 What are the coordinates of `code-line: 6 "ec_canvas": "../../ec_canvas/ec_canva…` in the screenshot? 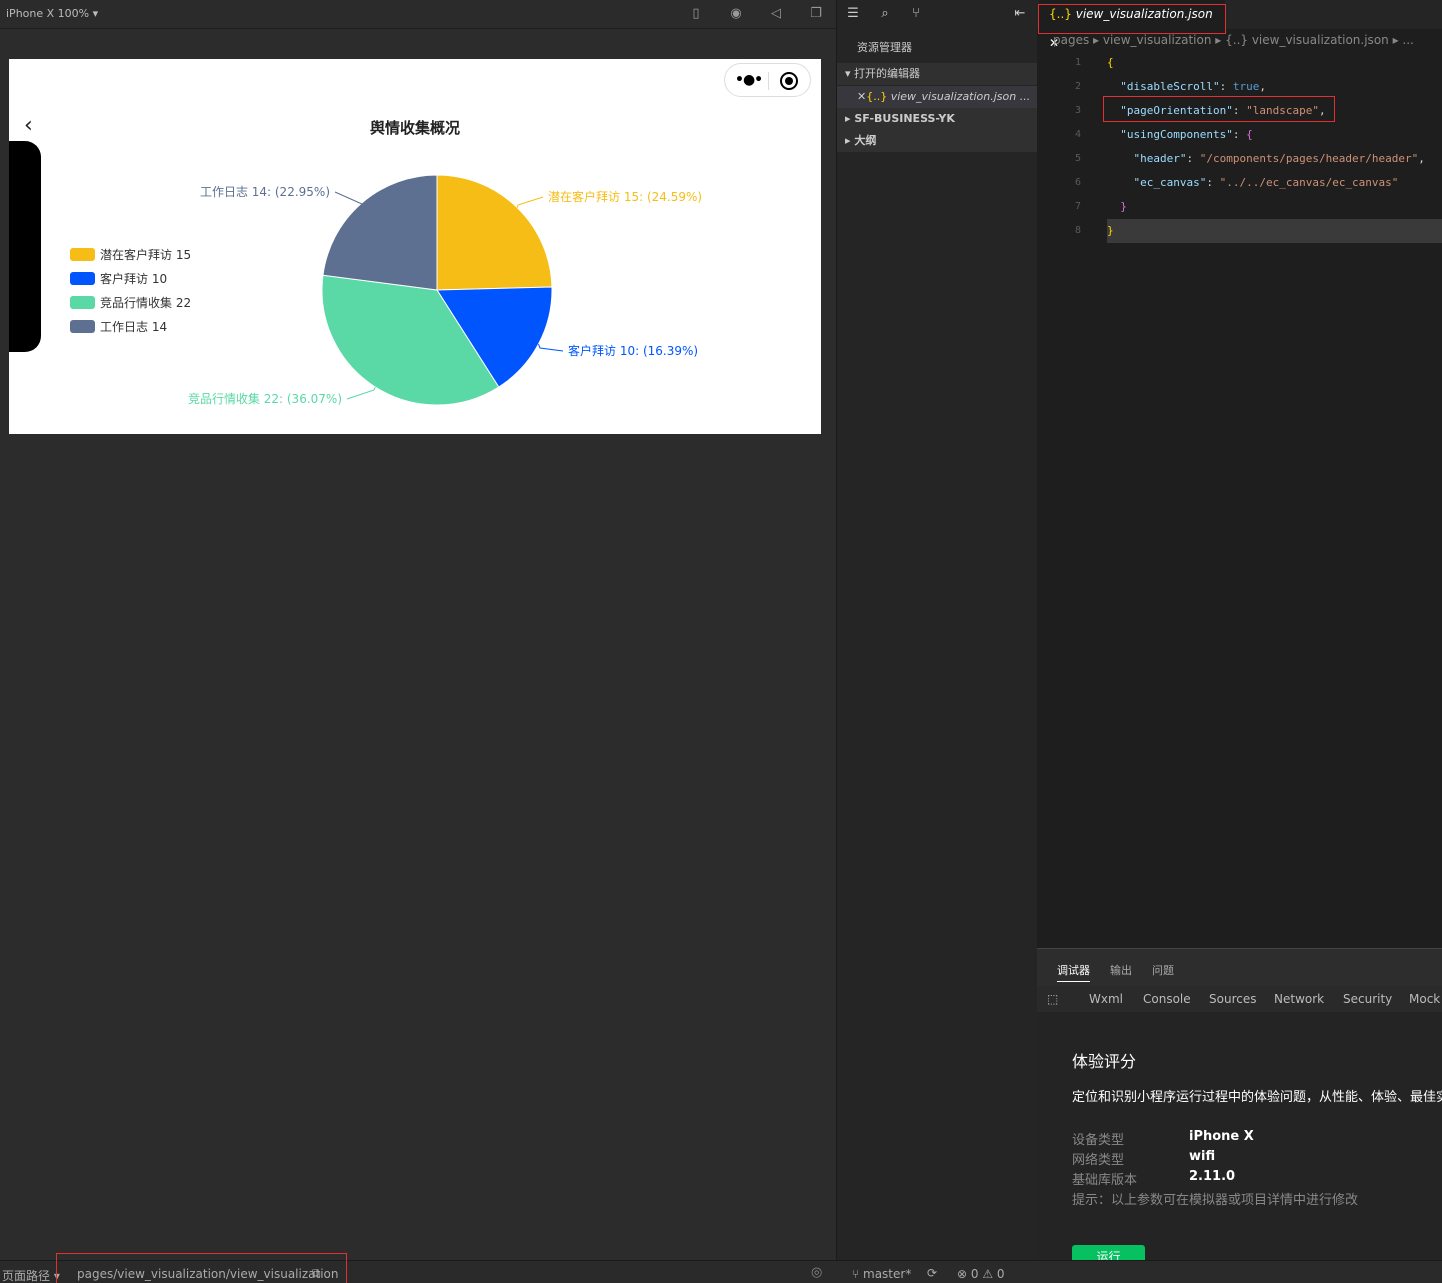 It's located at (1239, 183).